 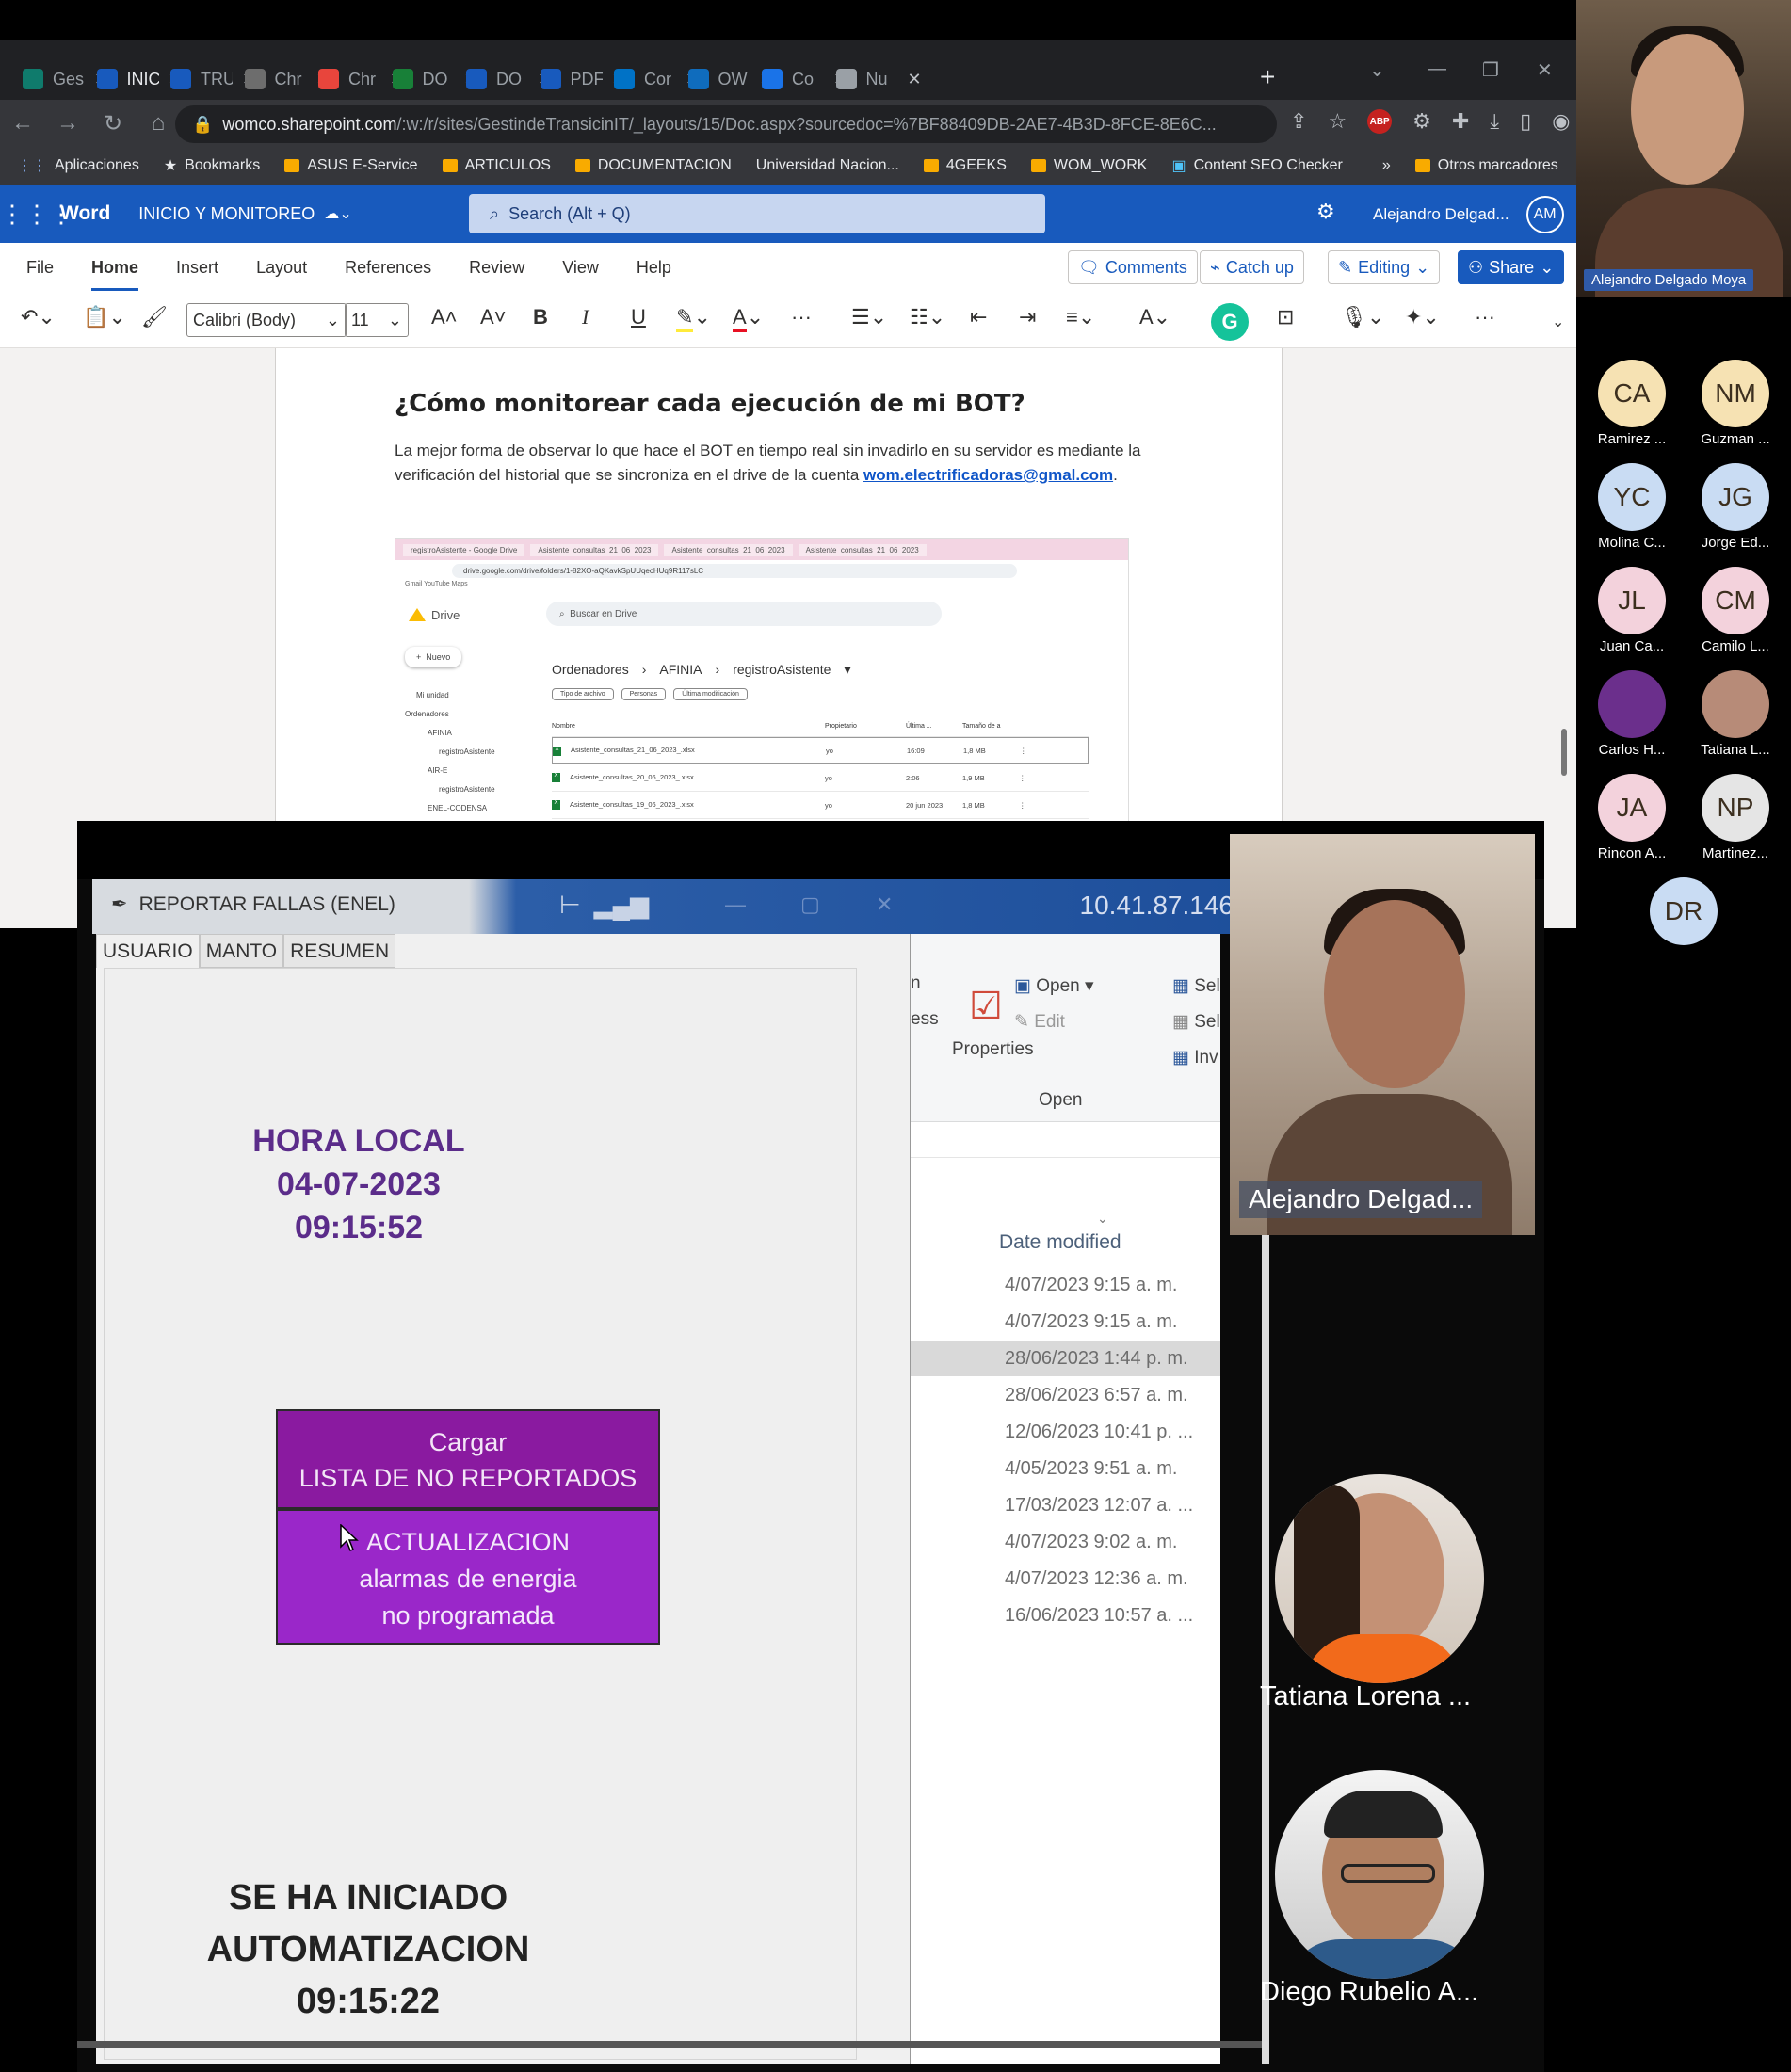 I want to click on user-account: Alejandro Delgad... AM, so click(x=1468, y=214).